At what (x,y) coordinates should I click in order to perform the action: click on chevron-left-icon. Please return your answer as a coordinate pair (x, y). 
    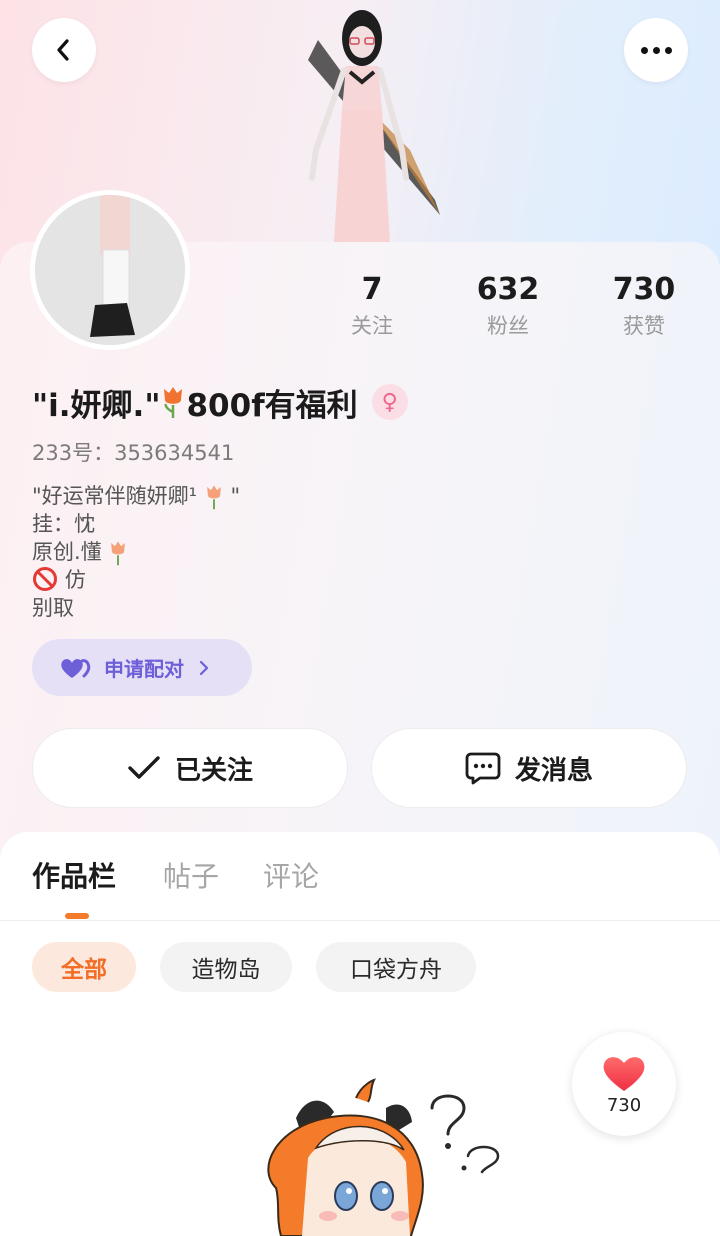
    Looking at the image, I should click on (63, 50).